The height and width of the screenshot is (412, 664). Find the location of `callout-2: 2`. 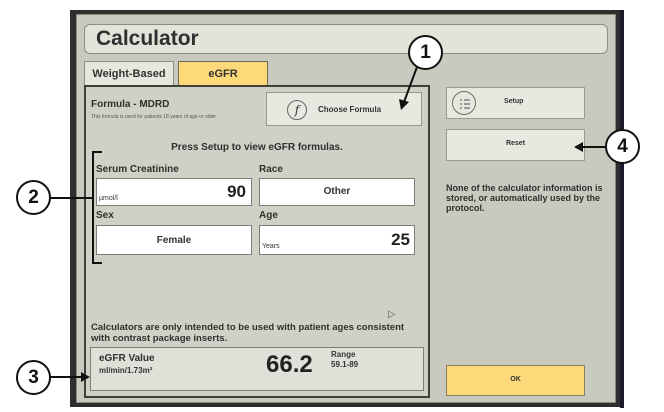

callout-2: 2 is located at coordinates (33, 197).